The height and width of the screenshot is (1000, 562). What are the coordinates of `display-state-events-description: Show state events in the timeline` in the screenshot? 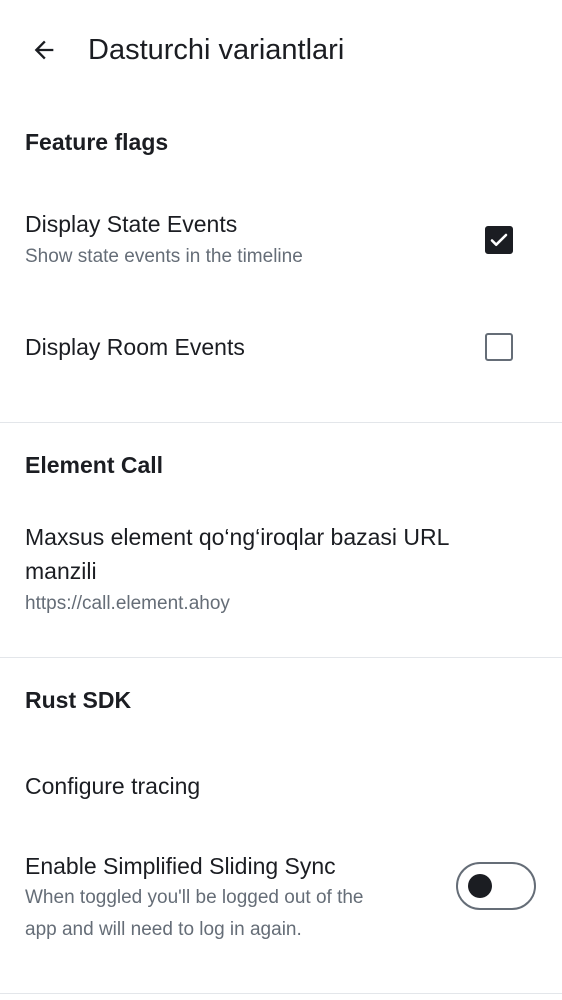 It's located at (164, 256).